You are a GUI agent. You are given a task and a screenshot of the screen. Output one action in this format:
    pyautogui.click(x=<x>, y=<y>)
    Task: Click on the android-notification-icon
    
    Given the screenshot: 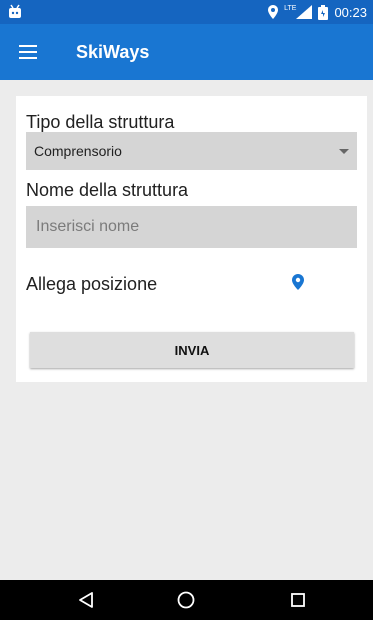 What is the action you would take?
    pyautogui.click(x=15, y=11)
    